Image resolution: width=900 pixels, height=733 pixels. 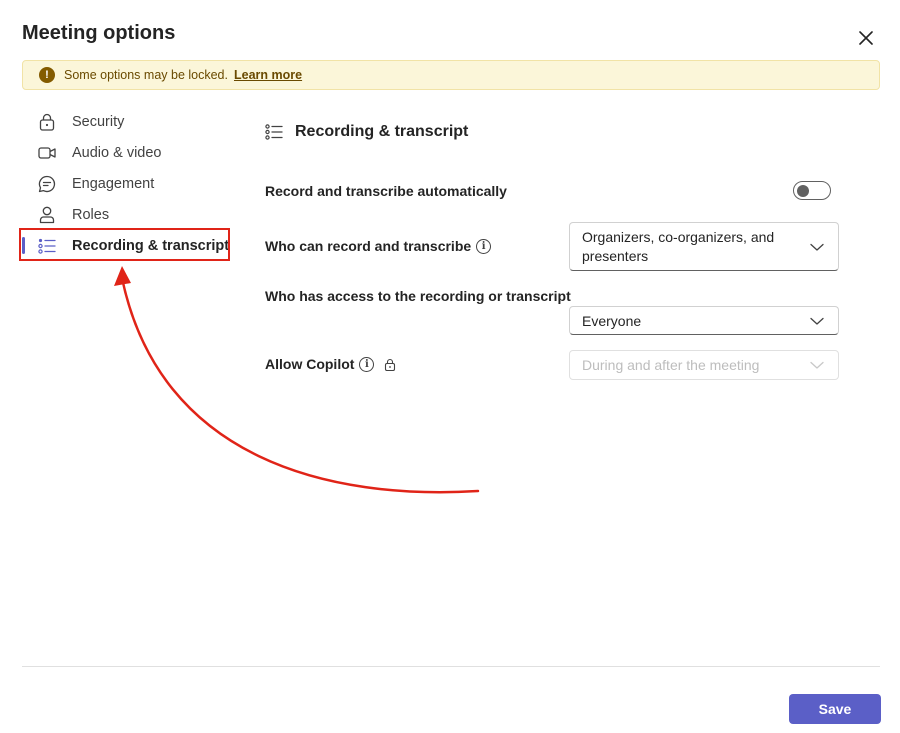 I want to click on who-can-record-label: Who can record and transcribe i, so click(x=378, y=246).